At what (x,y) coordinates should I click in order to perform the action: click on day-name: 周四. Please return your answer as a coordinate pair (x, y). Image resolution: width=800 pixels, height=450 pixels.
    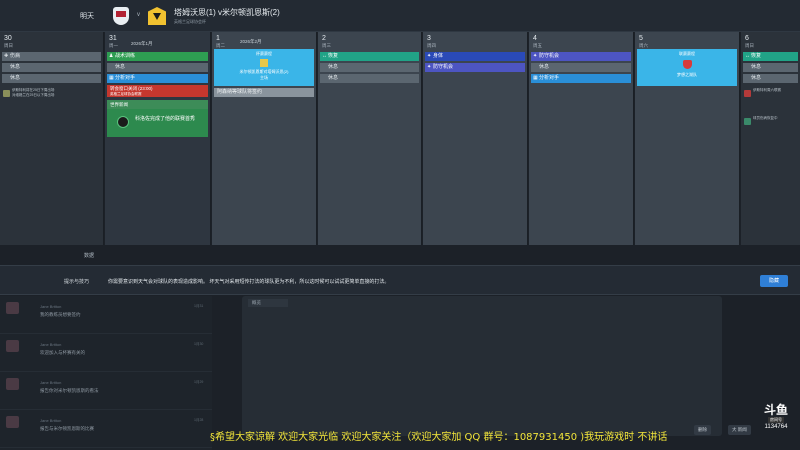
    Looking at the image, I should click on (431, 45).